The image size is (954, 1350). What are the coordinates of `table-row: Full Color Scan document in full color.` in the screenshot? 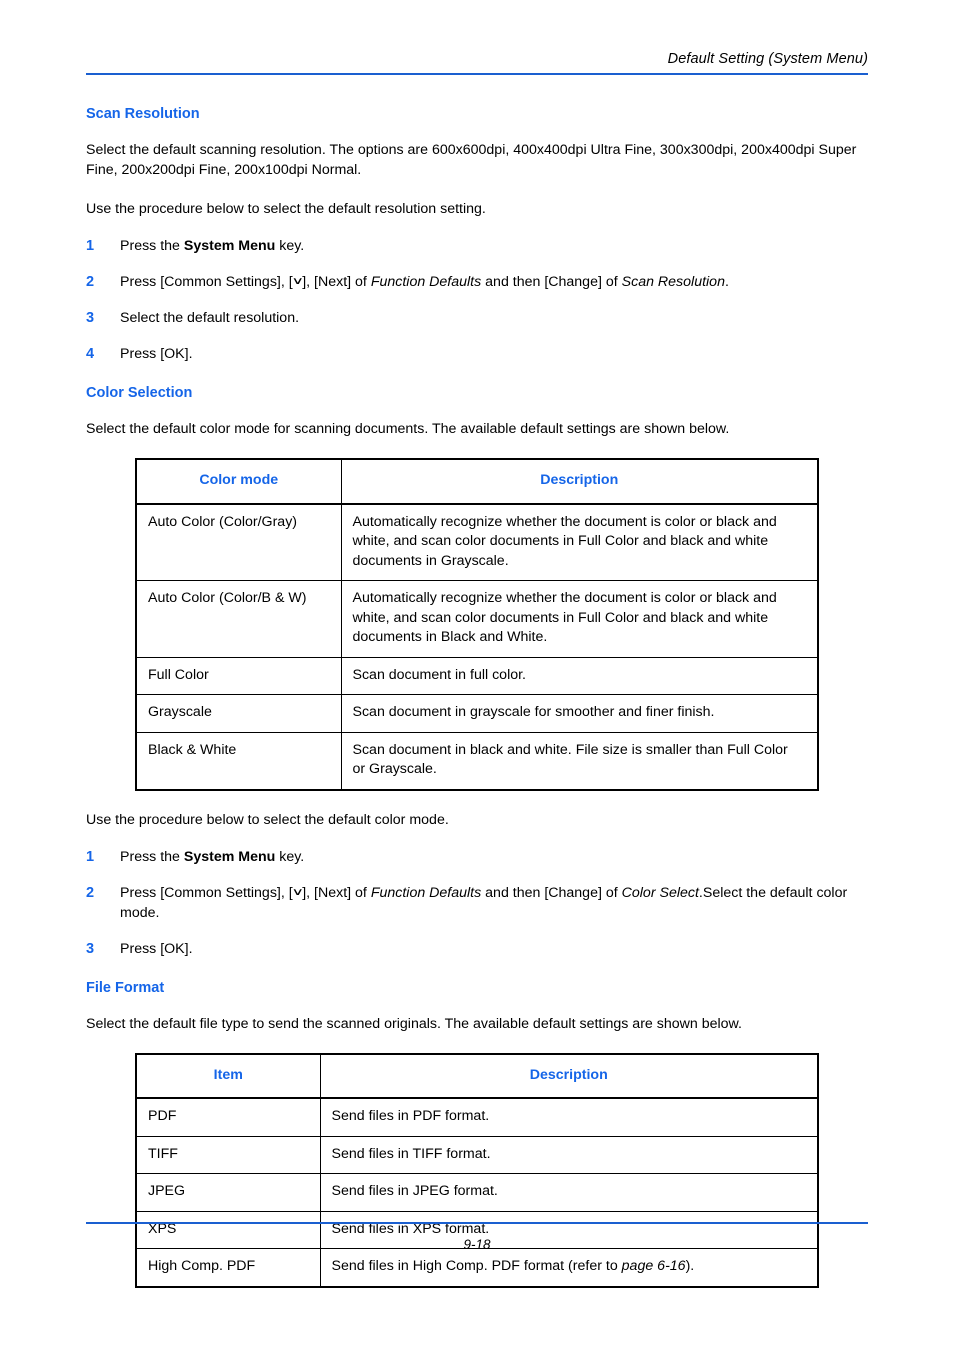 It's located at (477, 675).